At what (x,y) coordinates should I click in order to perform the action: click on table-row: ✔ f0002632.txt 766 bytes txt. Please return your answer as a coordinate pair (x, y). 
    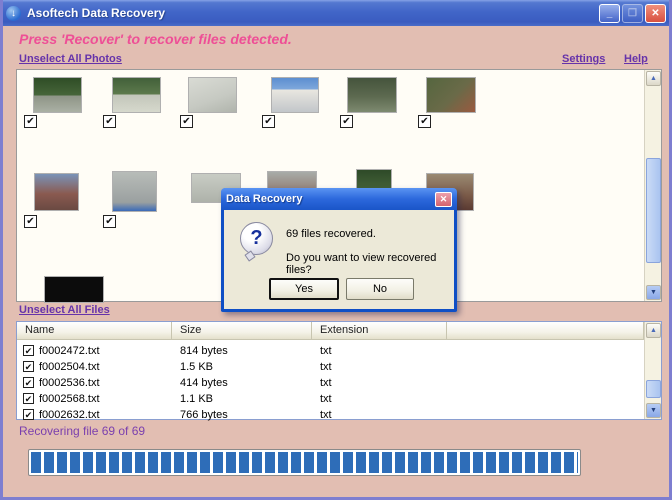
    Looking at the image, I should click on (327, 415).